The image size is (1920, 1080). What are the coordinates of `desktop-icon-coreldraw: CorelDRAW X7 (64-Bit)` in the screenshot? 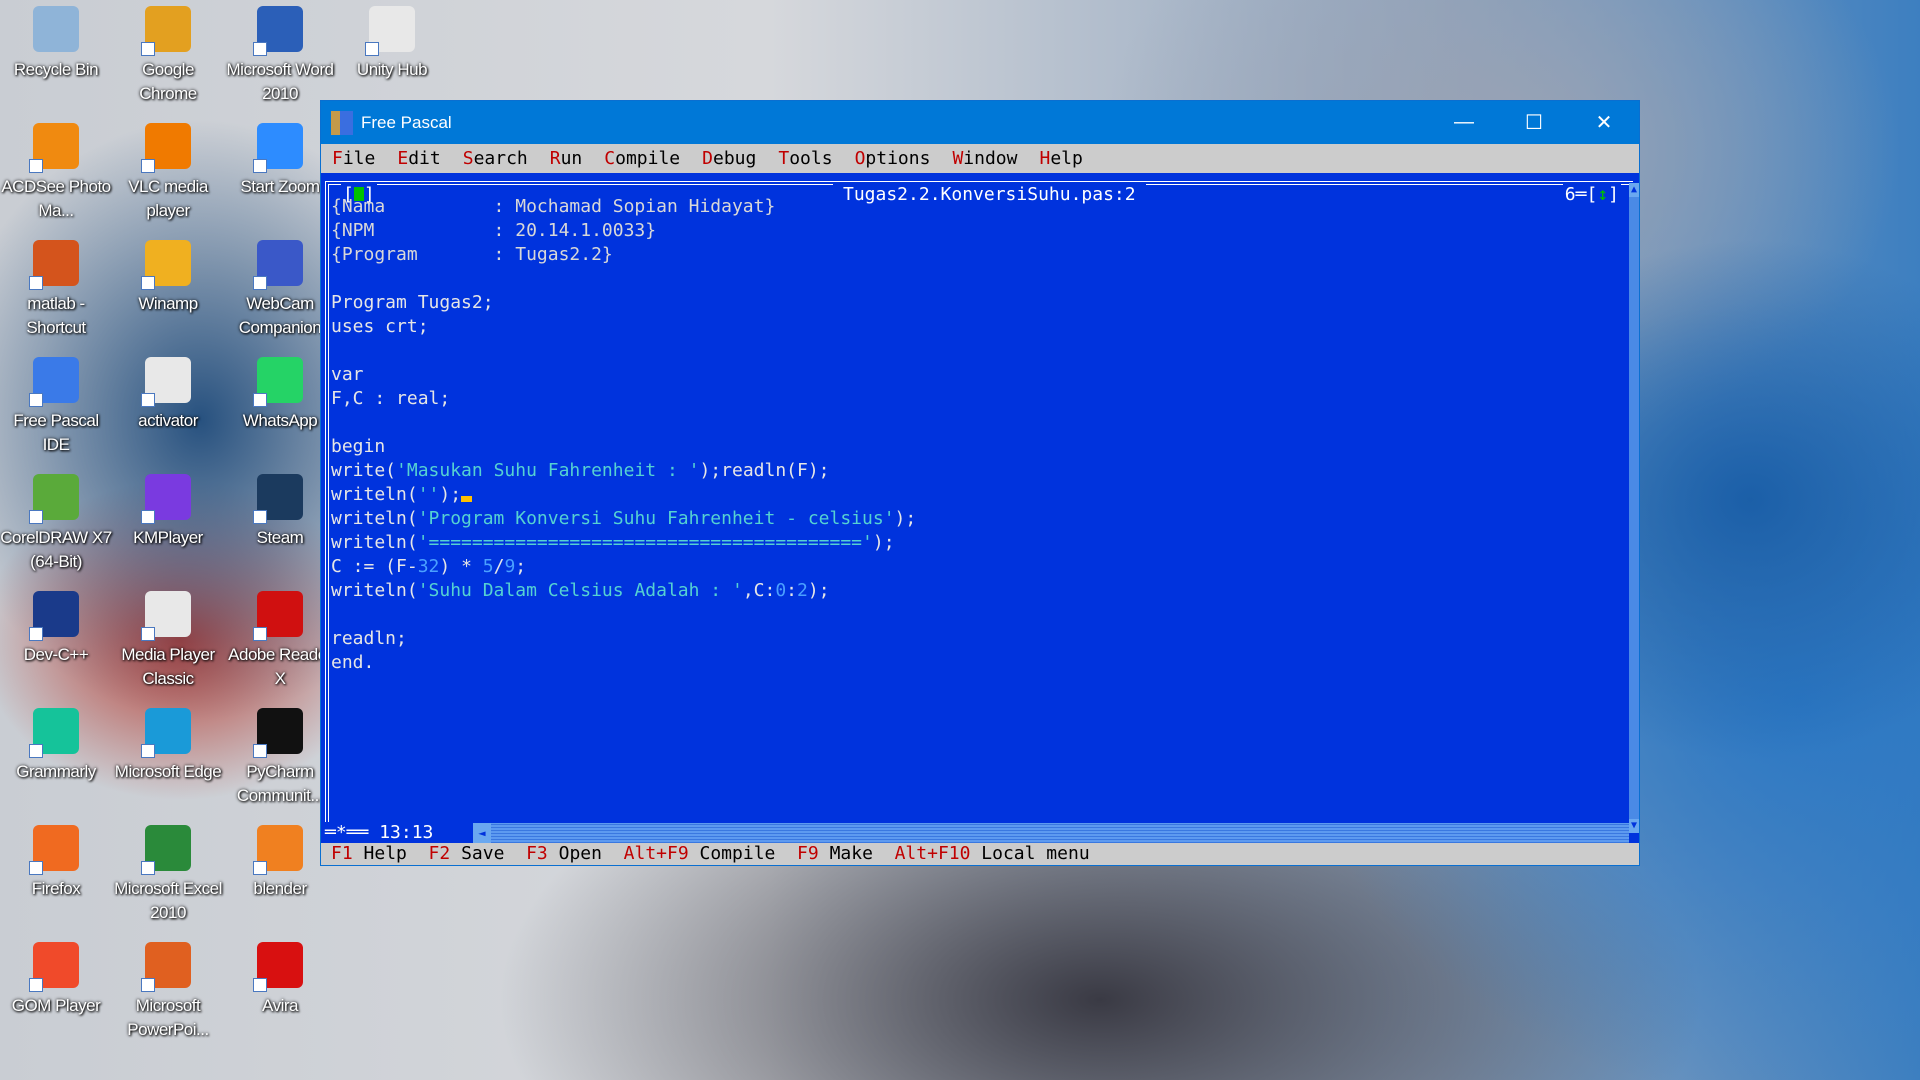 It's located at (56, 522).